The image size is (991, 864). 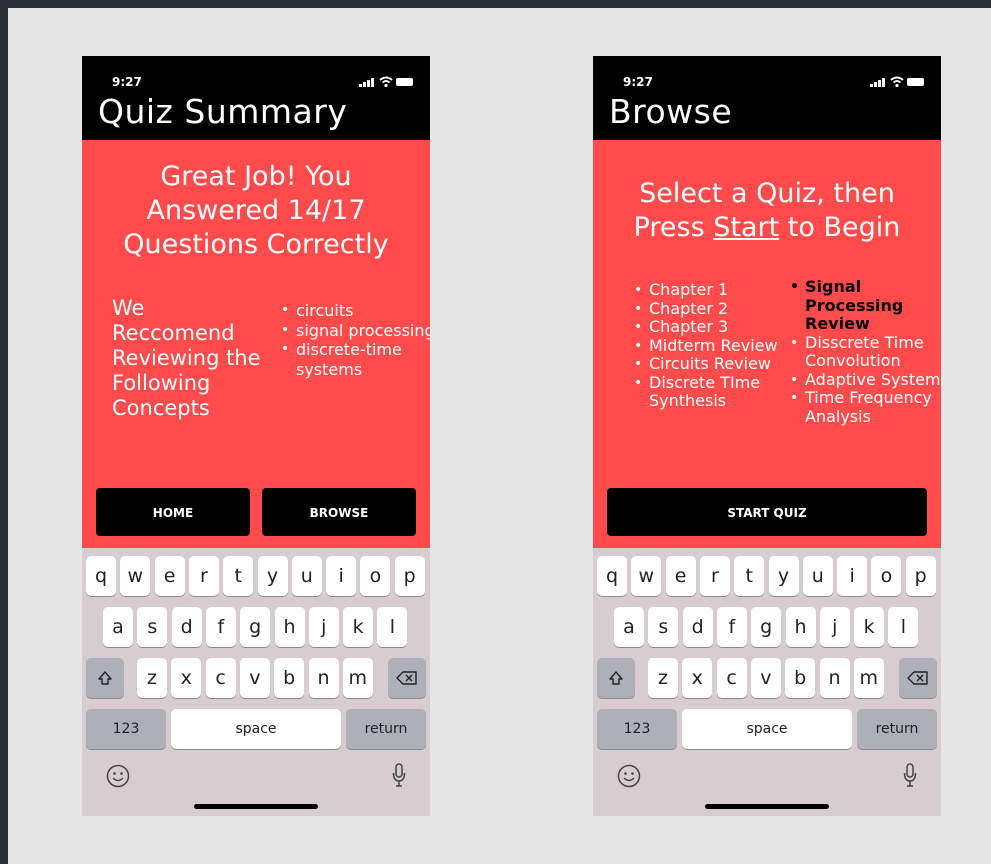 What do you see at coordinates (767, 512) in the screenshot?
I see `start-quiz-button: START QUIZ` at bounding box center [767, 512].